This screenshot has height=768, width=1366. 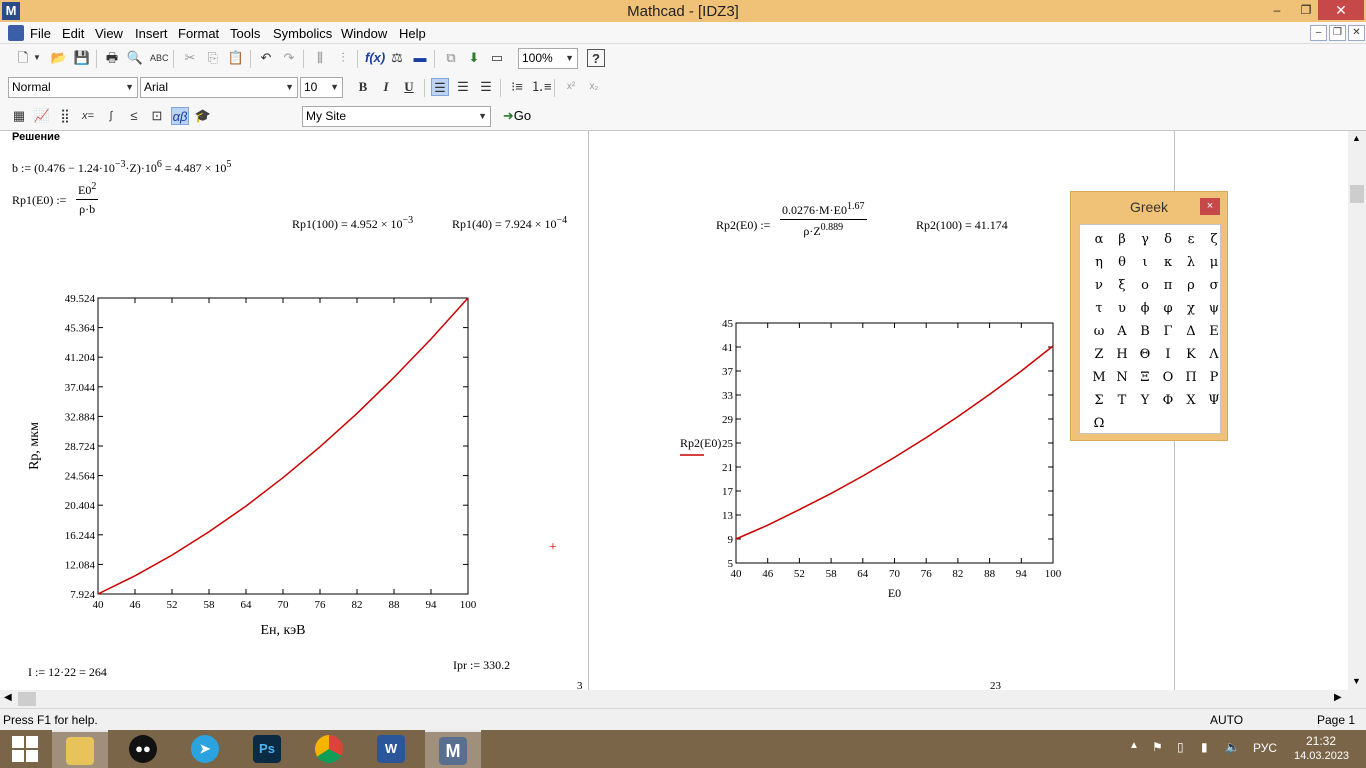 What do you see at coordinates (594, 87) in the screenshot?
I see `subscript-icon: x₂` at bounding box center [594, 87].